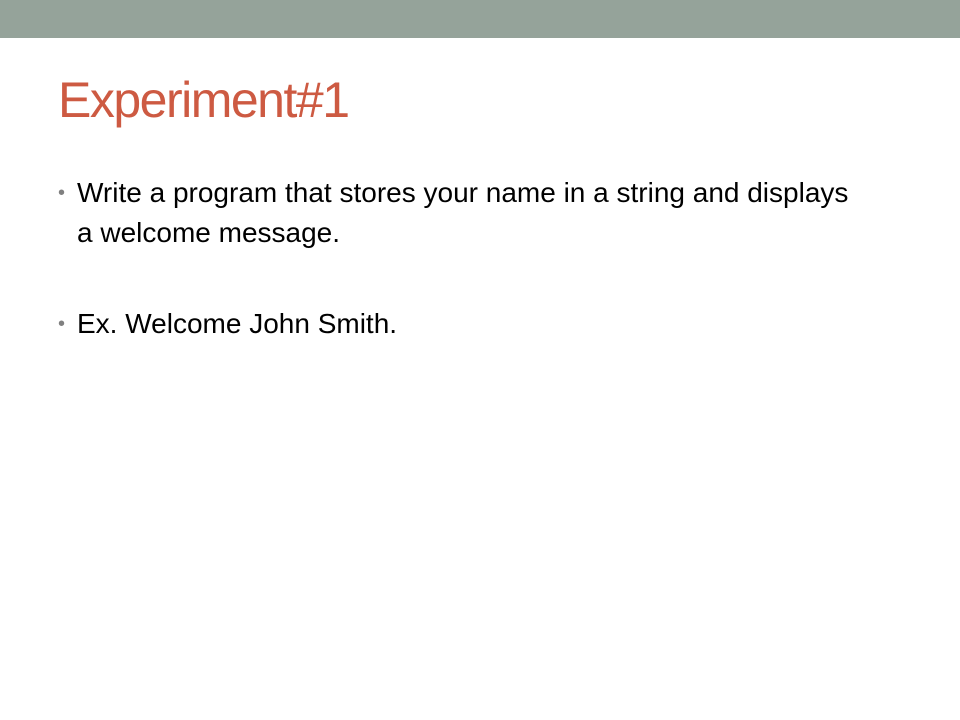  I want to click on bullet-text: Ex. Welcome John Smith., so click(237, 323).